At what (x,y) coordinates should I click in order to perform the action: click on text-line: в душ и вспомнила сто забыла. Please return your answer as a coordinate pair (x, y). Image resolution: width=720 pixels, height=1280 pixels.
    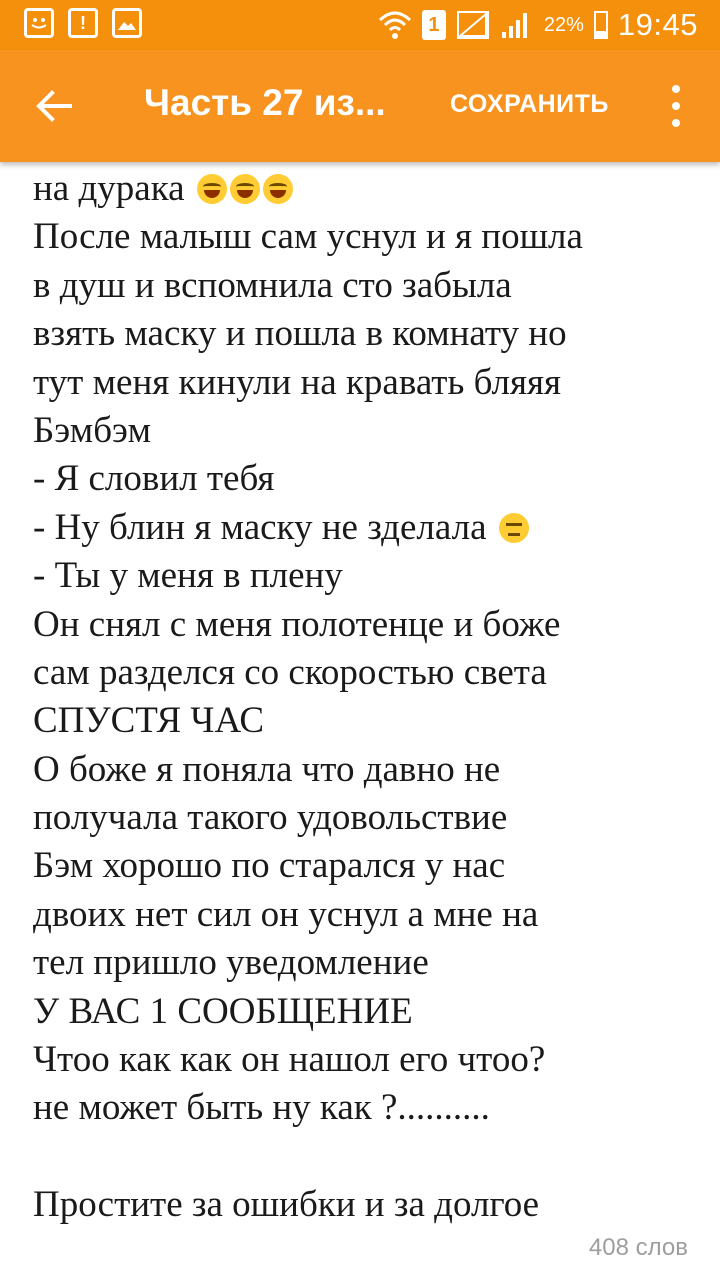
    Looking at the image, I should click on (363, 286).